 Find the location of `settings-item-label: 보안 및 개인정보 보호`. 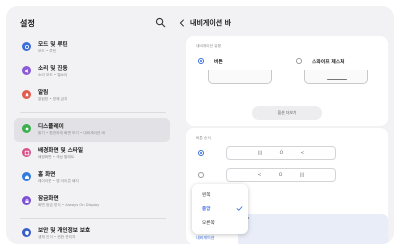

settings-item-label: 보안 및 개인정보 보호 is located at coordinates (64, 231).